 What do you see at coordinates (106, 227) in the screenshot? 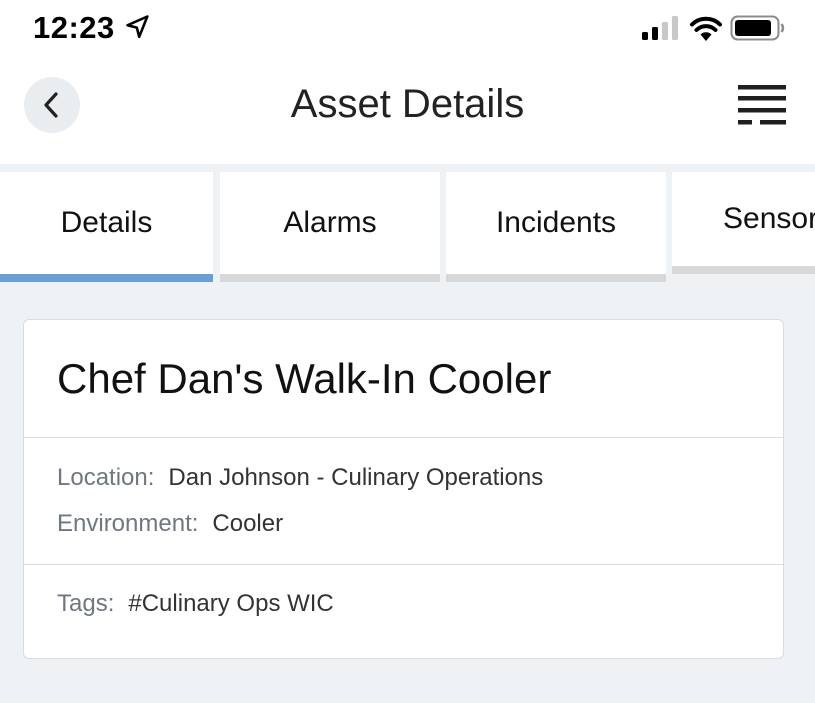
I see `tab-details: Details` at bounding box center [106, 227].